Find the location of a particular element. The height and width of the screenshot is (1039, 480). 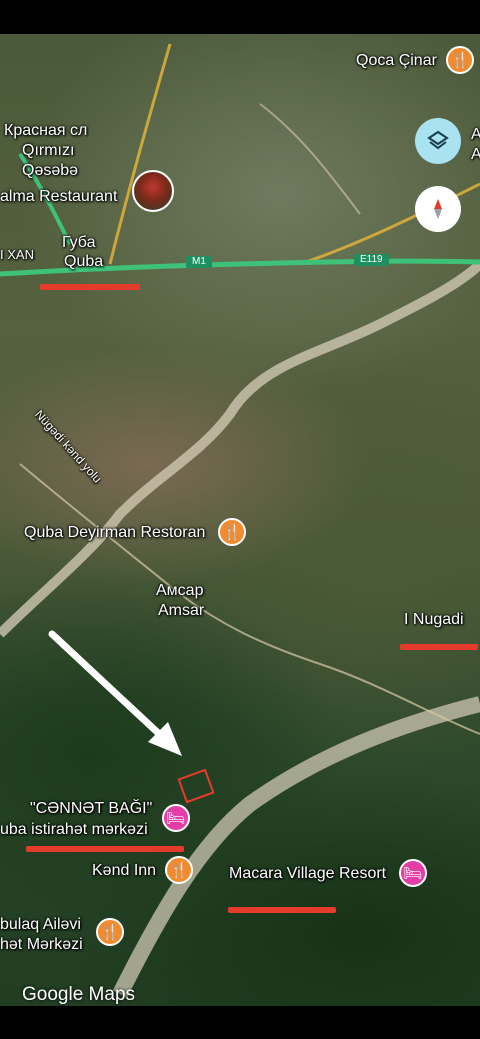

layers-icon is located at coordinates (438, 140).